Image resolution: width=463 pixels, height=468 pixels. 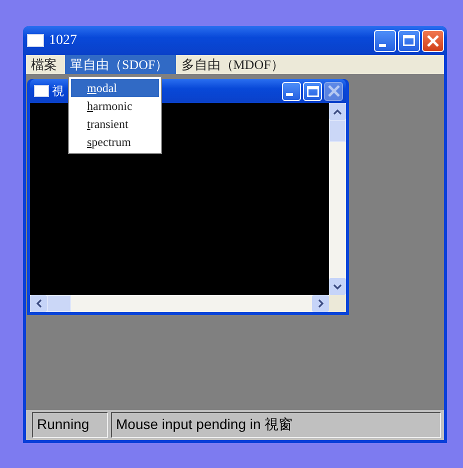 I want to click on scroll-down-icon, so click(x=337, y=286).